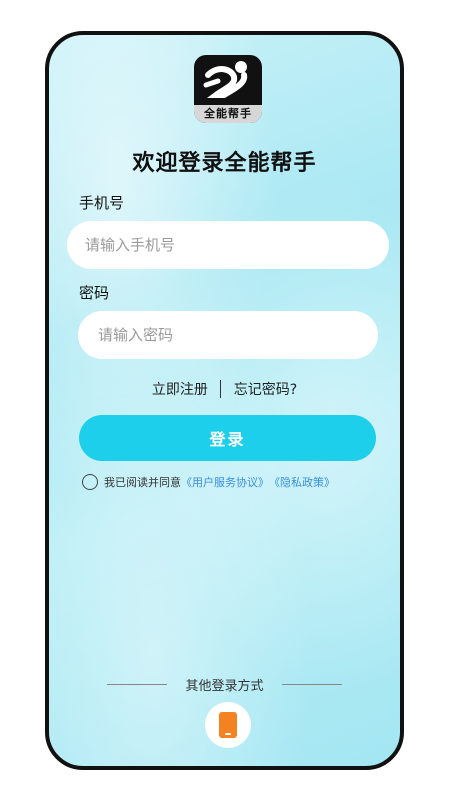 The image size is (450, 800). What do you see at coordinates (137, 684) in the screenshot?
I see `divider-line-left` at bounding box center [137, 684].